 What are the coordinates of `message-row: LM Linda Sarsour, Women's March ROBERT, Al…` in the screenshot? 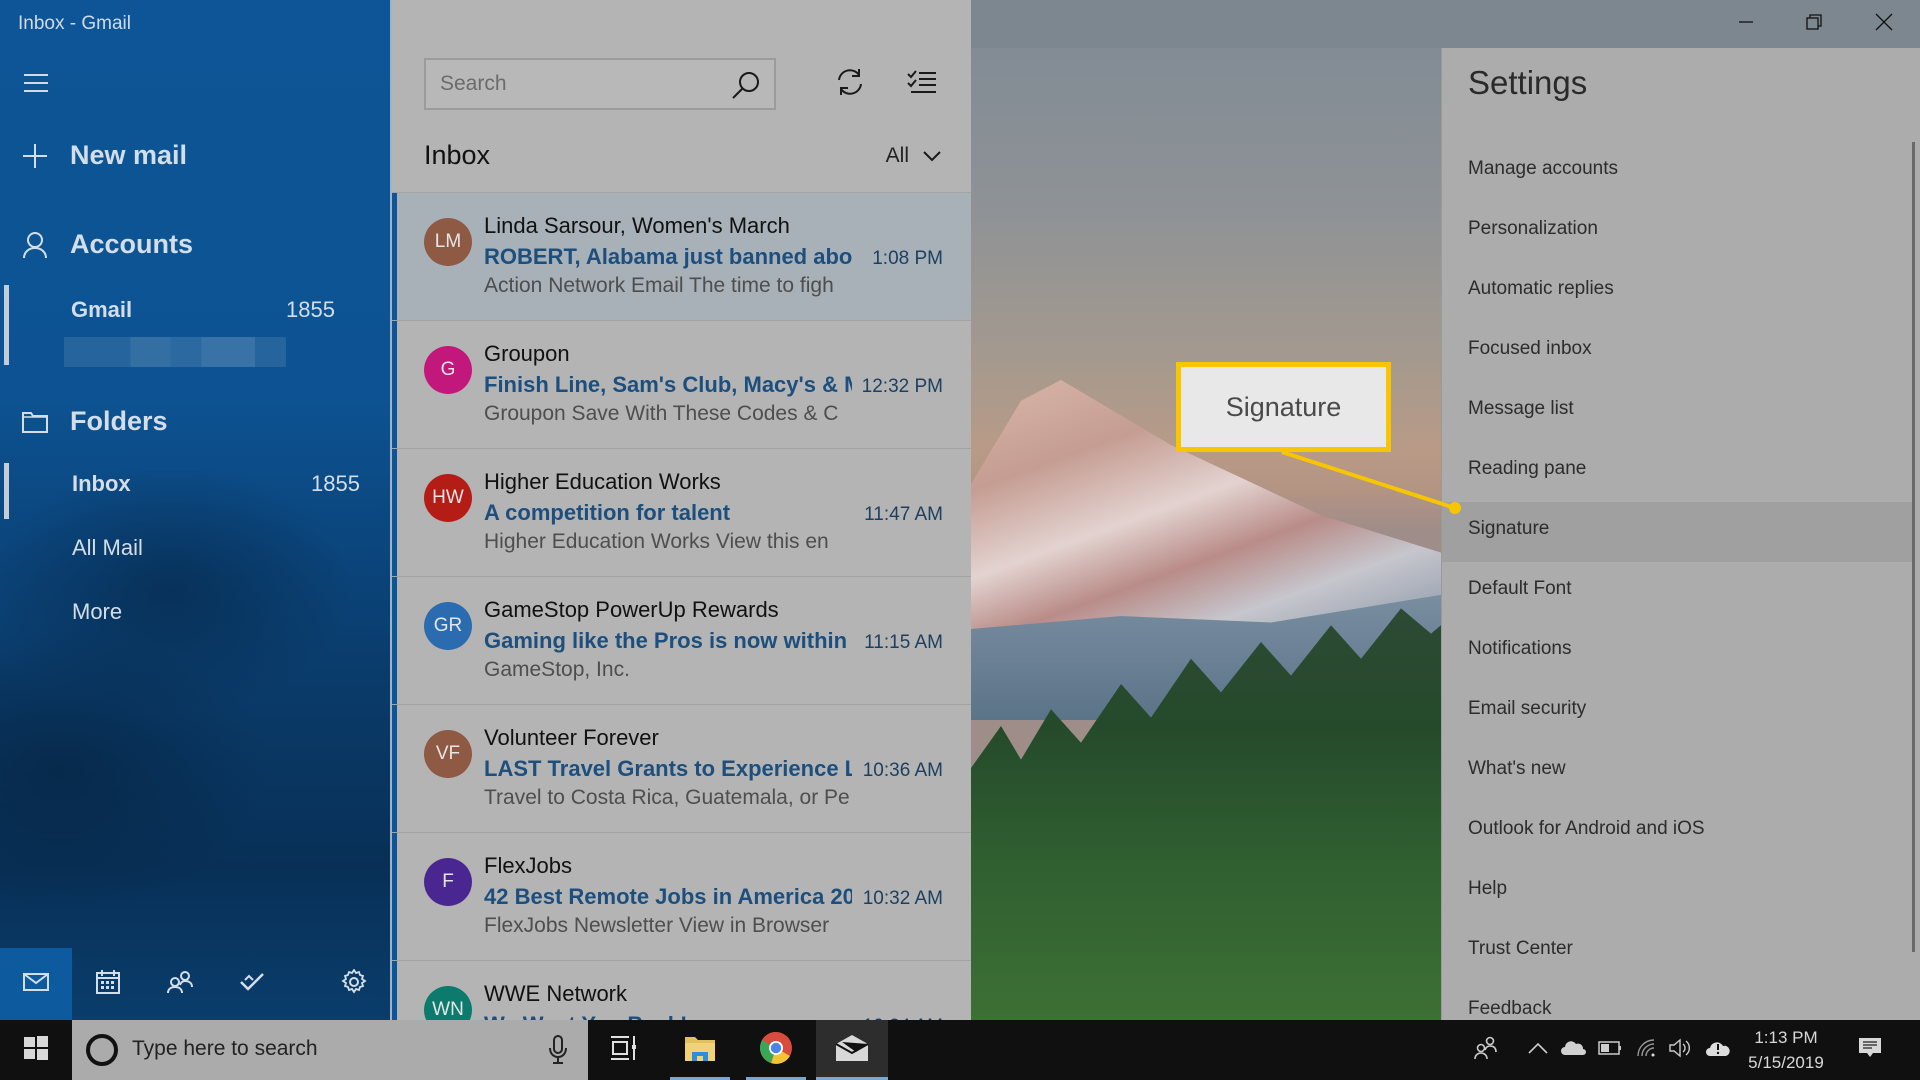 It's located at (681, 256).